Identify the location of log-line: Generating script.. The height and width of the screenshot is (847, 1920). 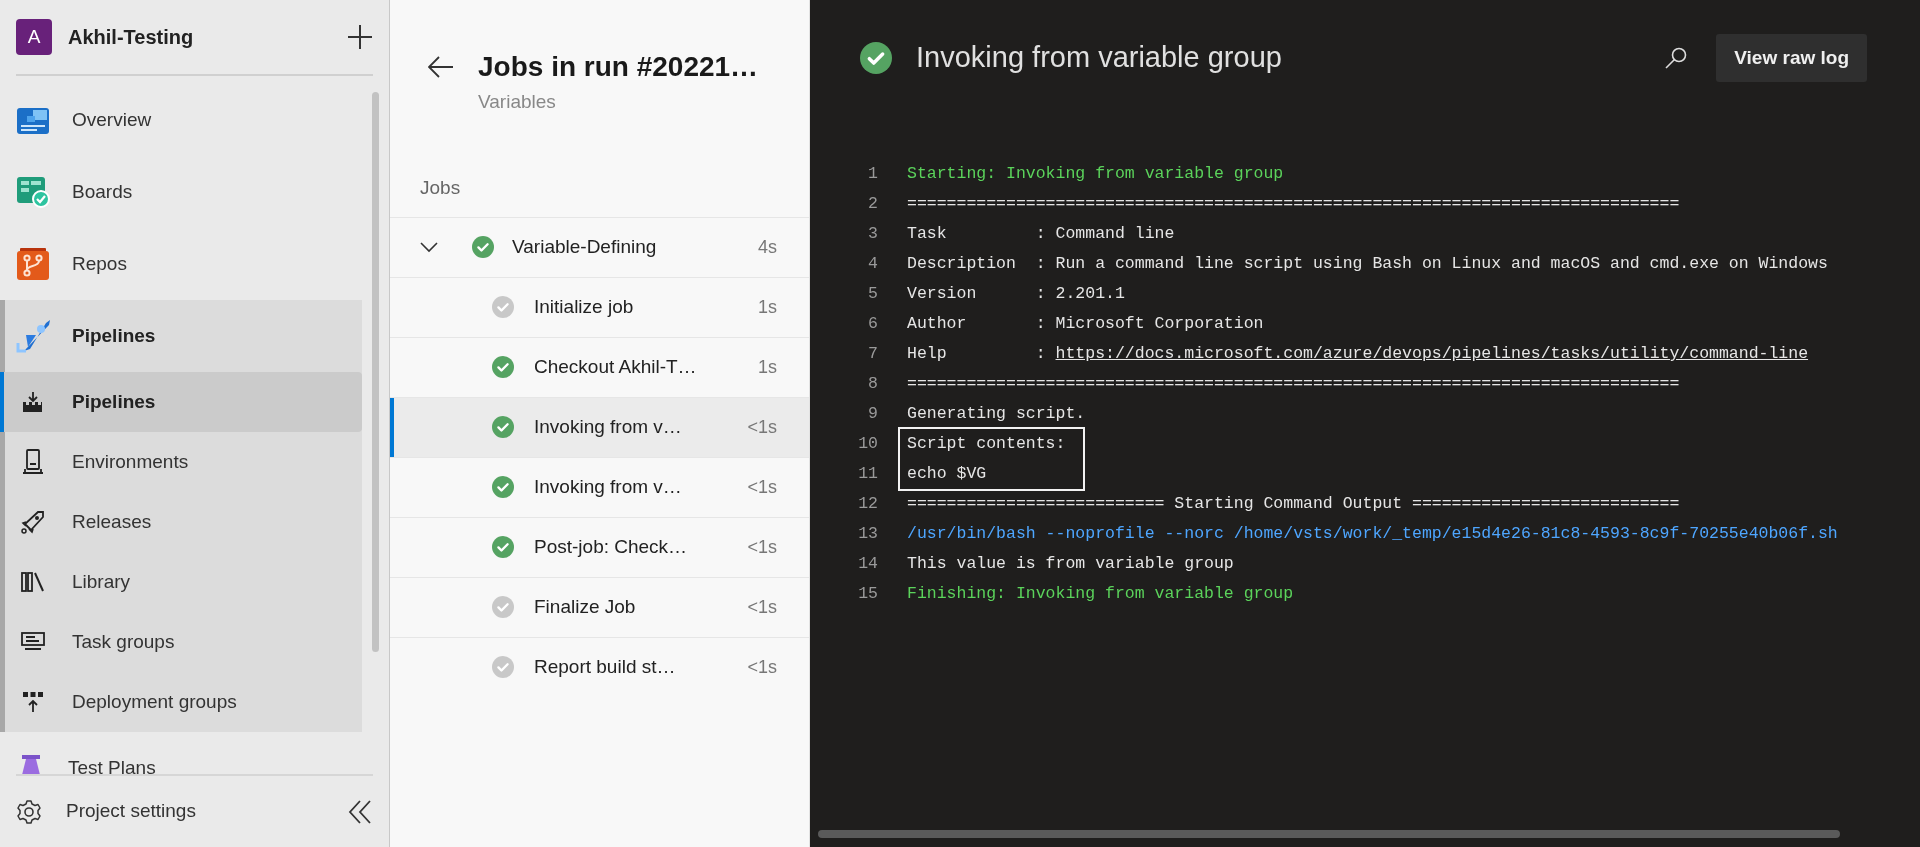
(996, 414).